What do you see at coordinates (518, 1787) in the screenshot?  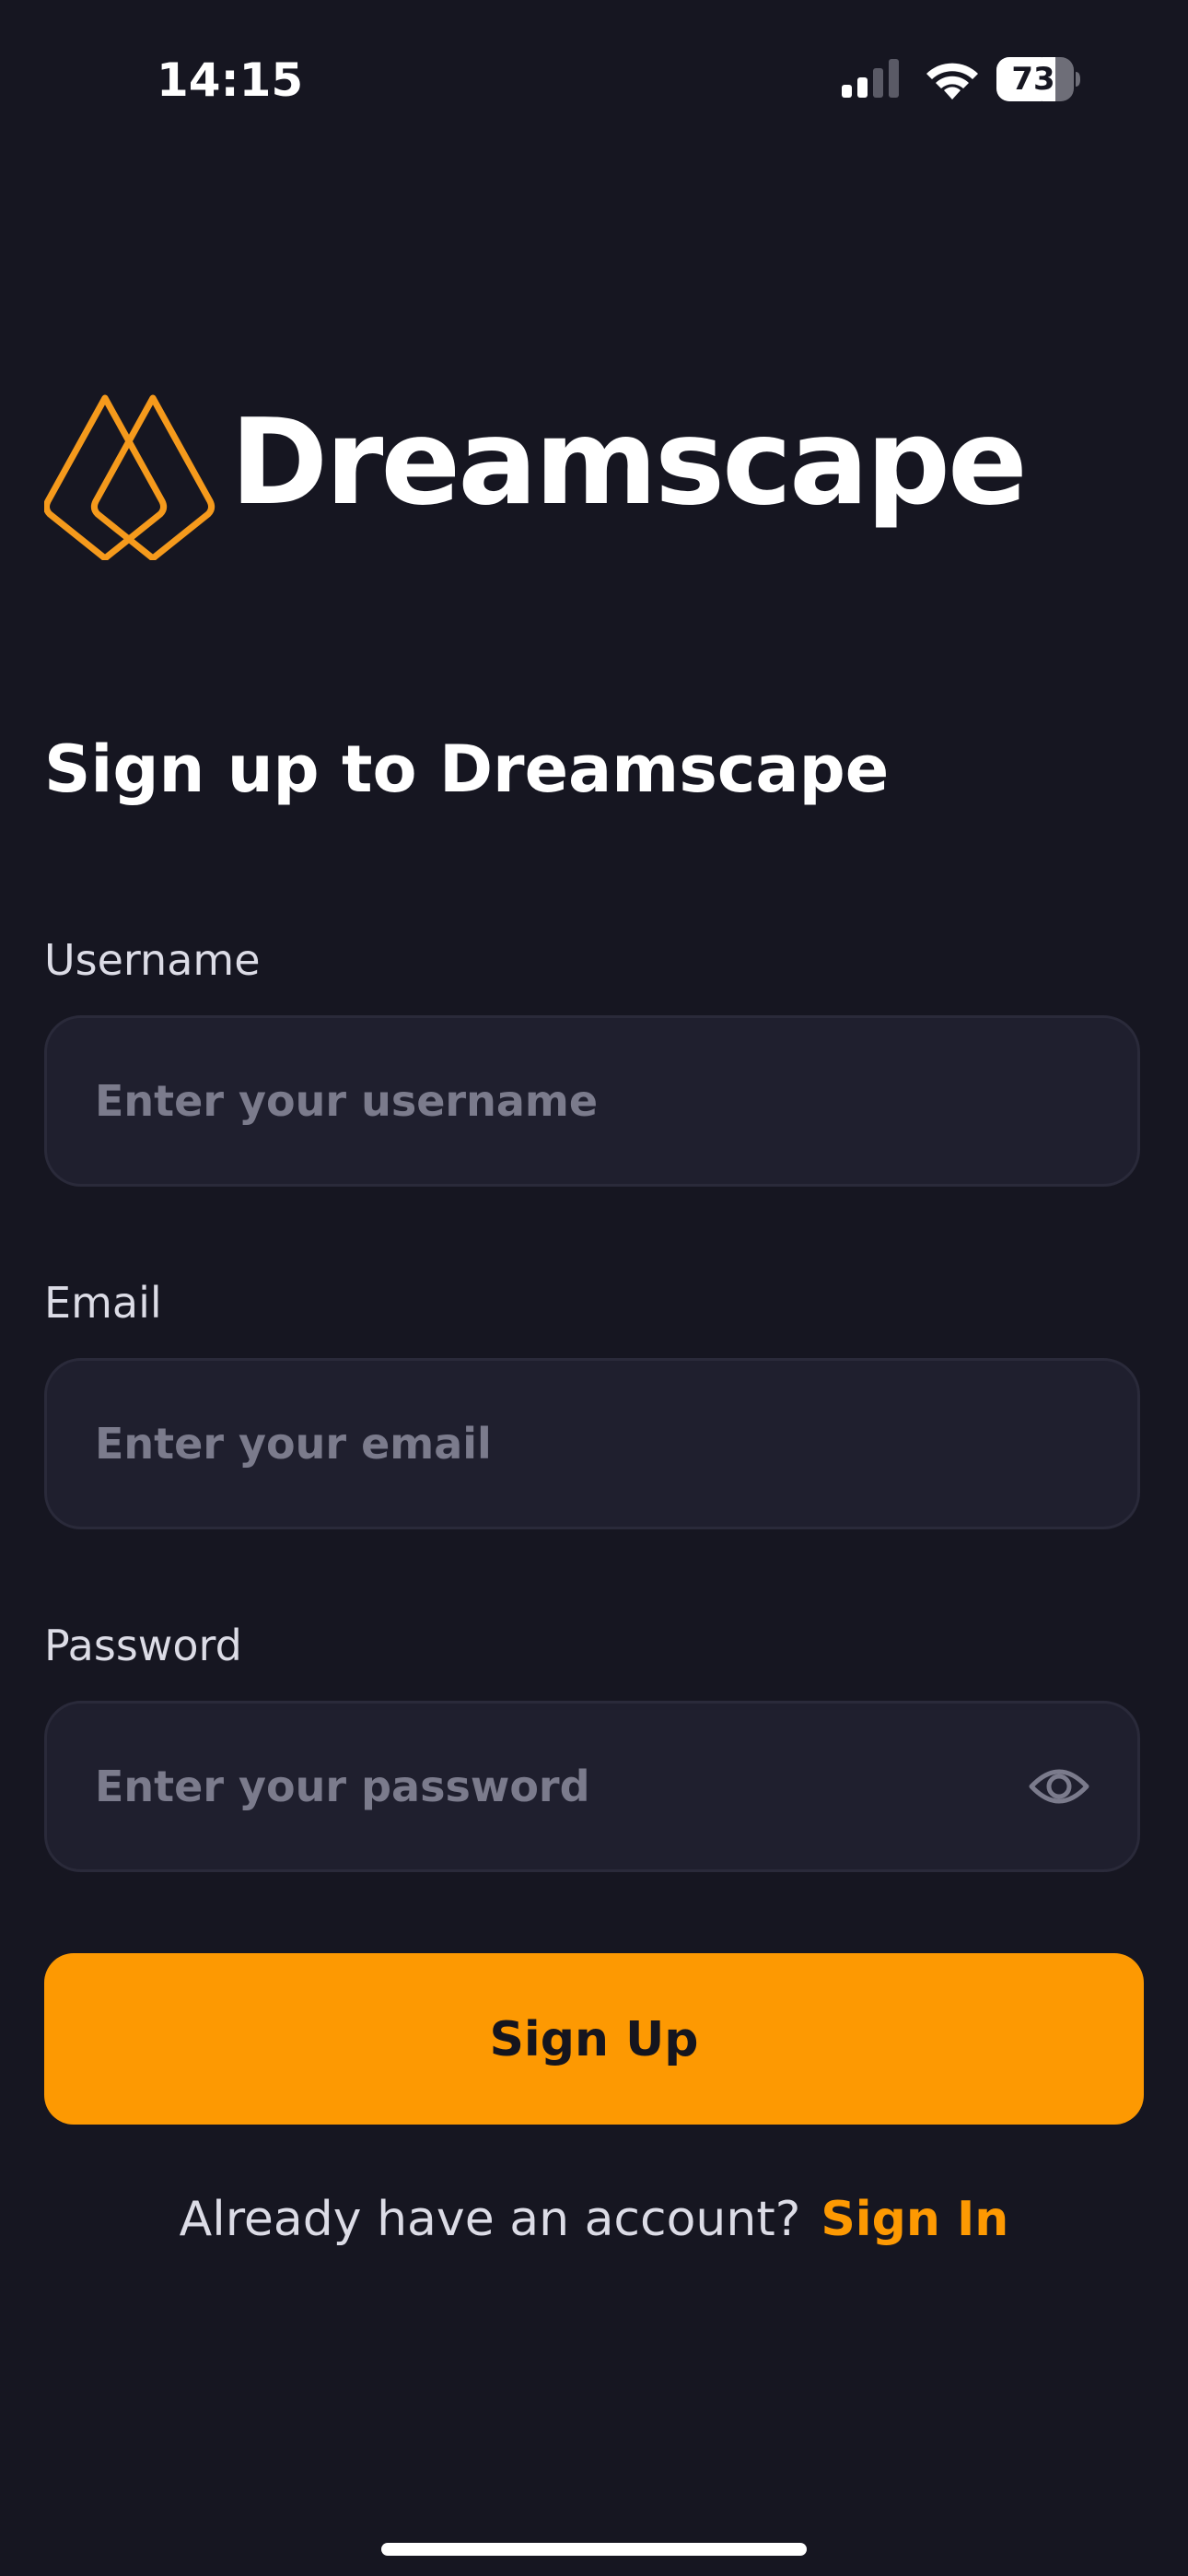 I see `password-input` at bounding box center [518, 1787].